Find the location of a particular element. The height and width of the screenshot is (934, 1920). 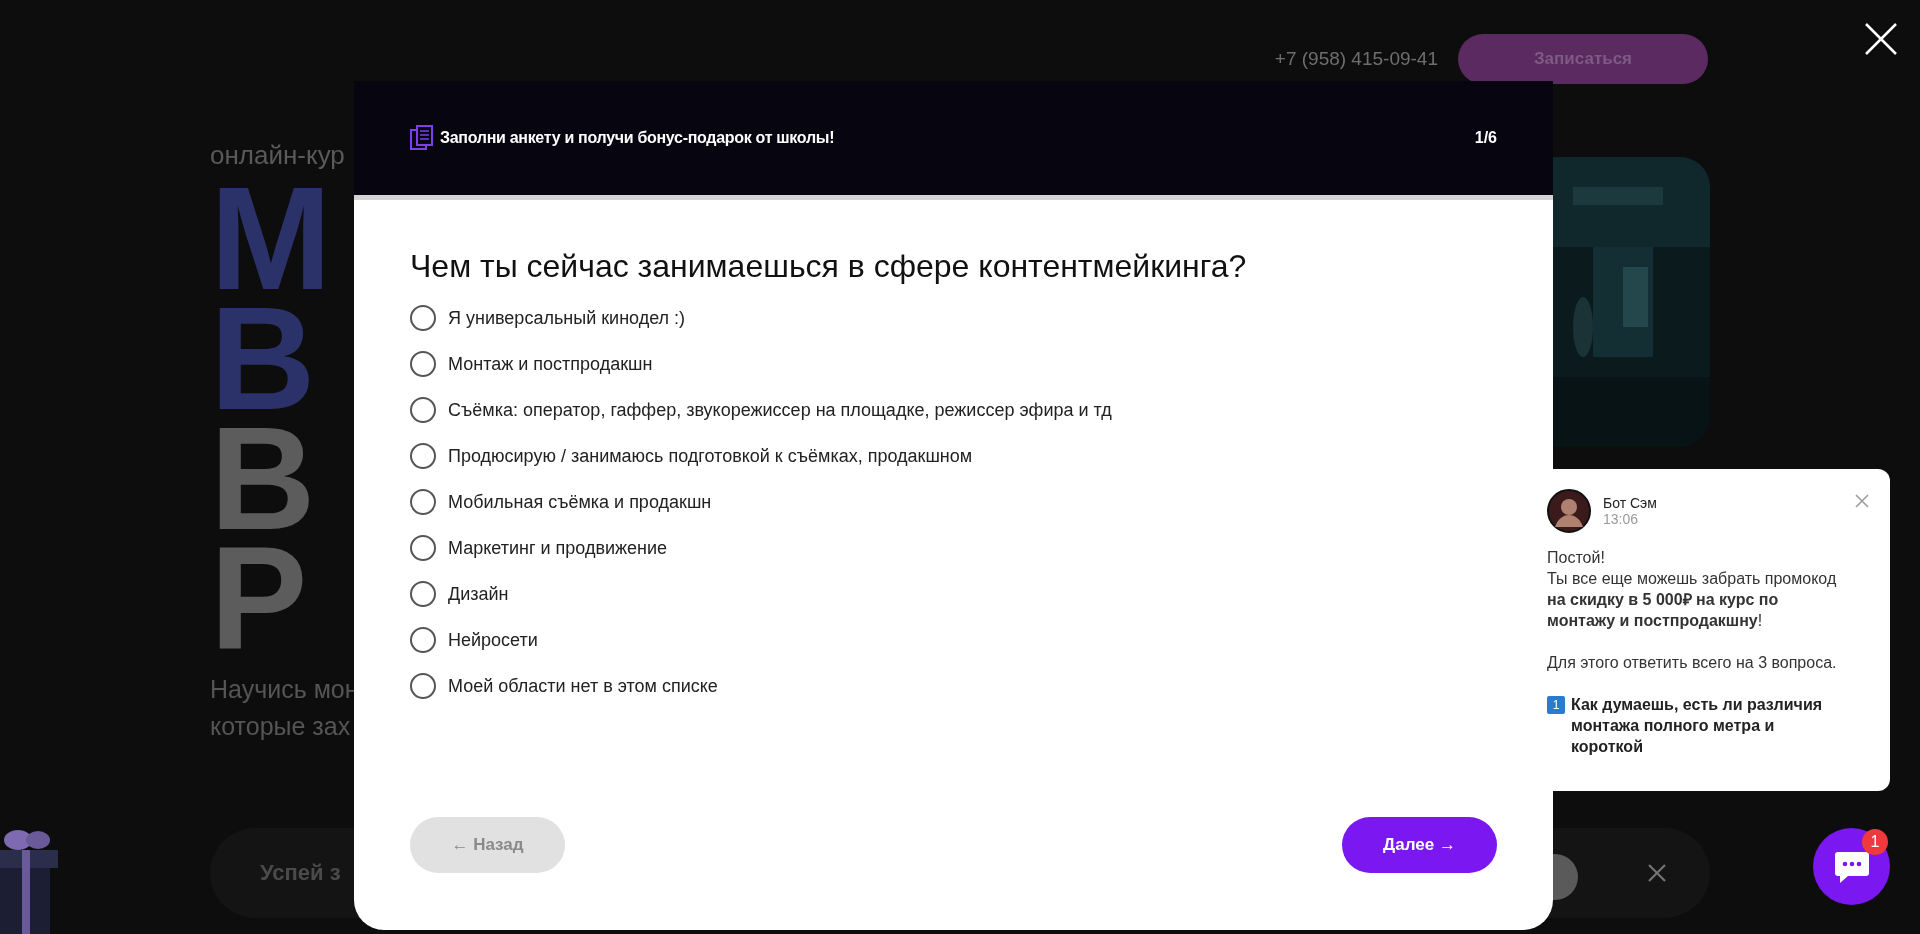

message-text: Постой! is located at coordinates (1576, 558).